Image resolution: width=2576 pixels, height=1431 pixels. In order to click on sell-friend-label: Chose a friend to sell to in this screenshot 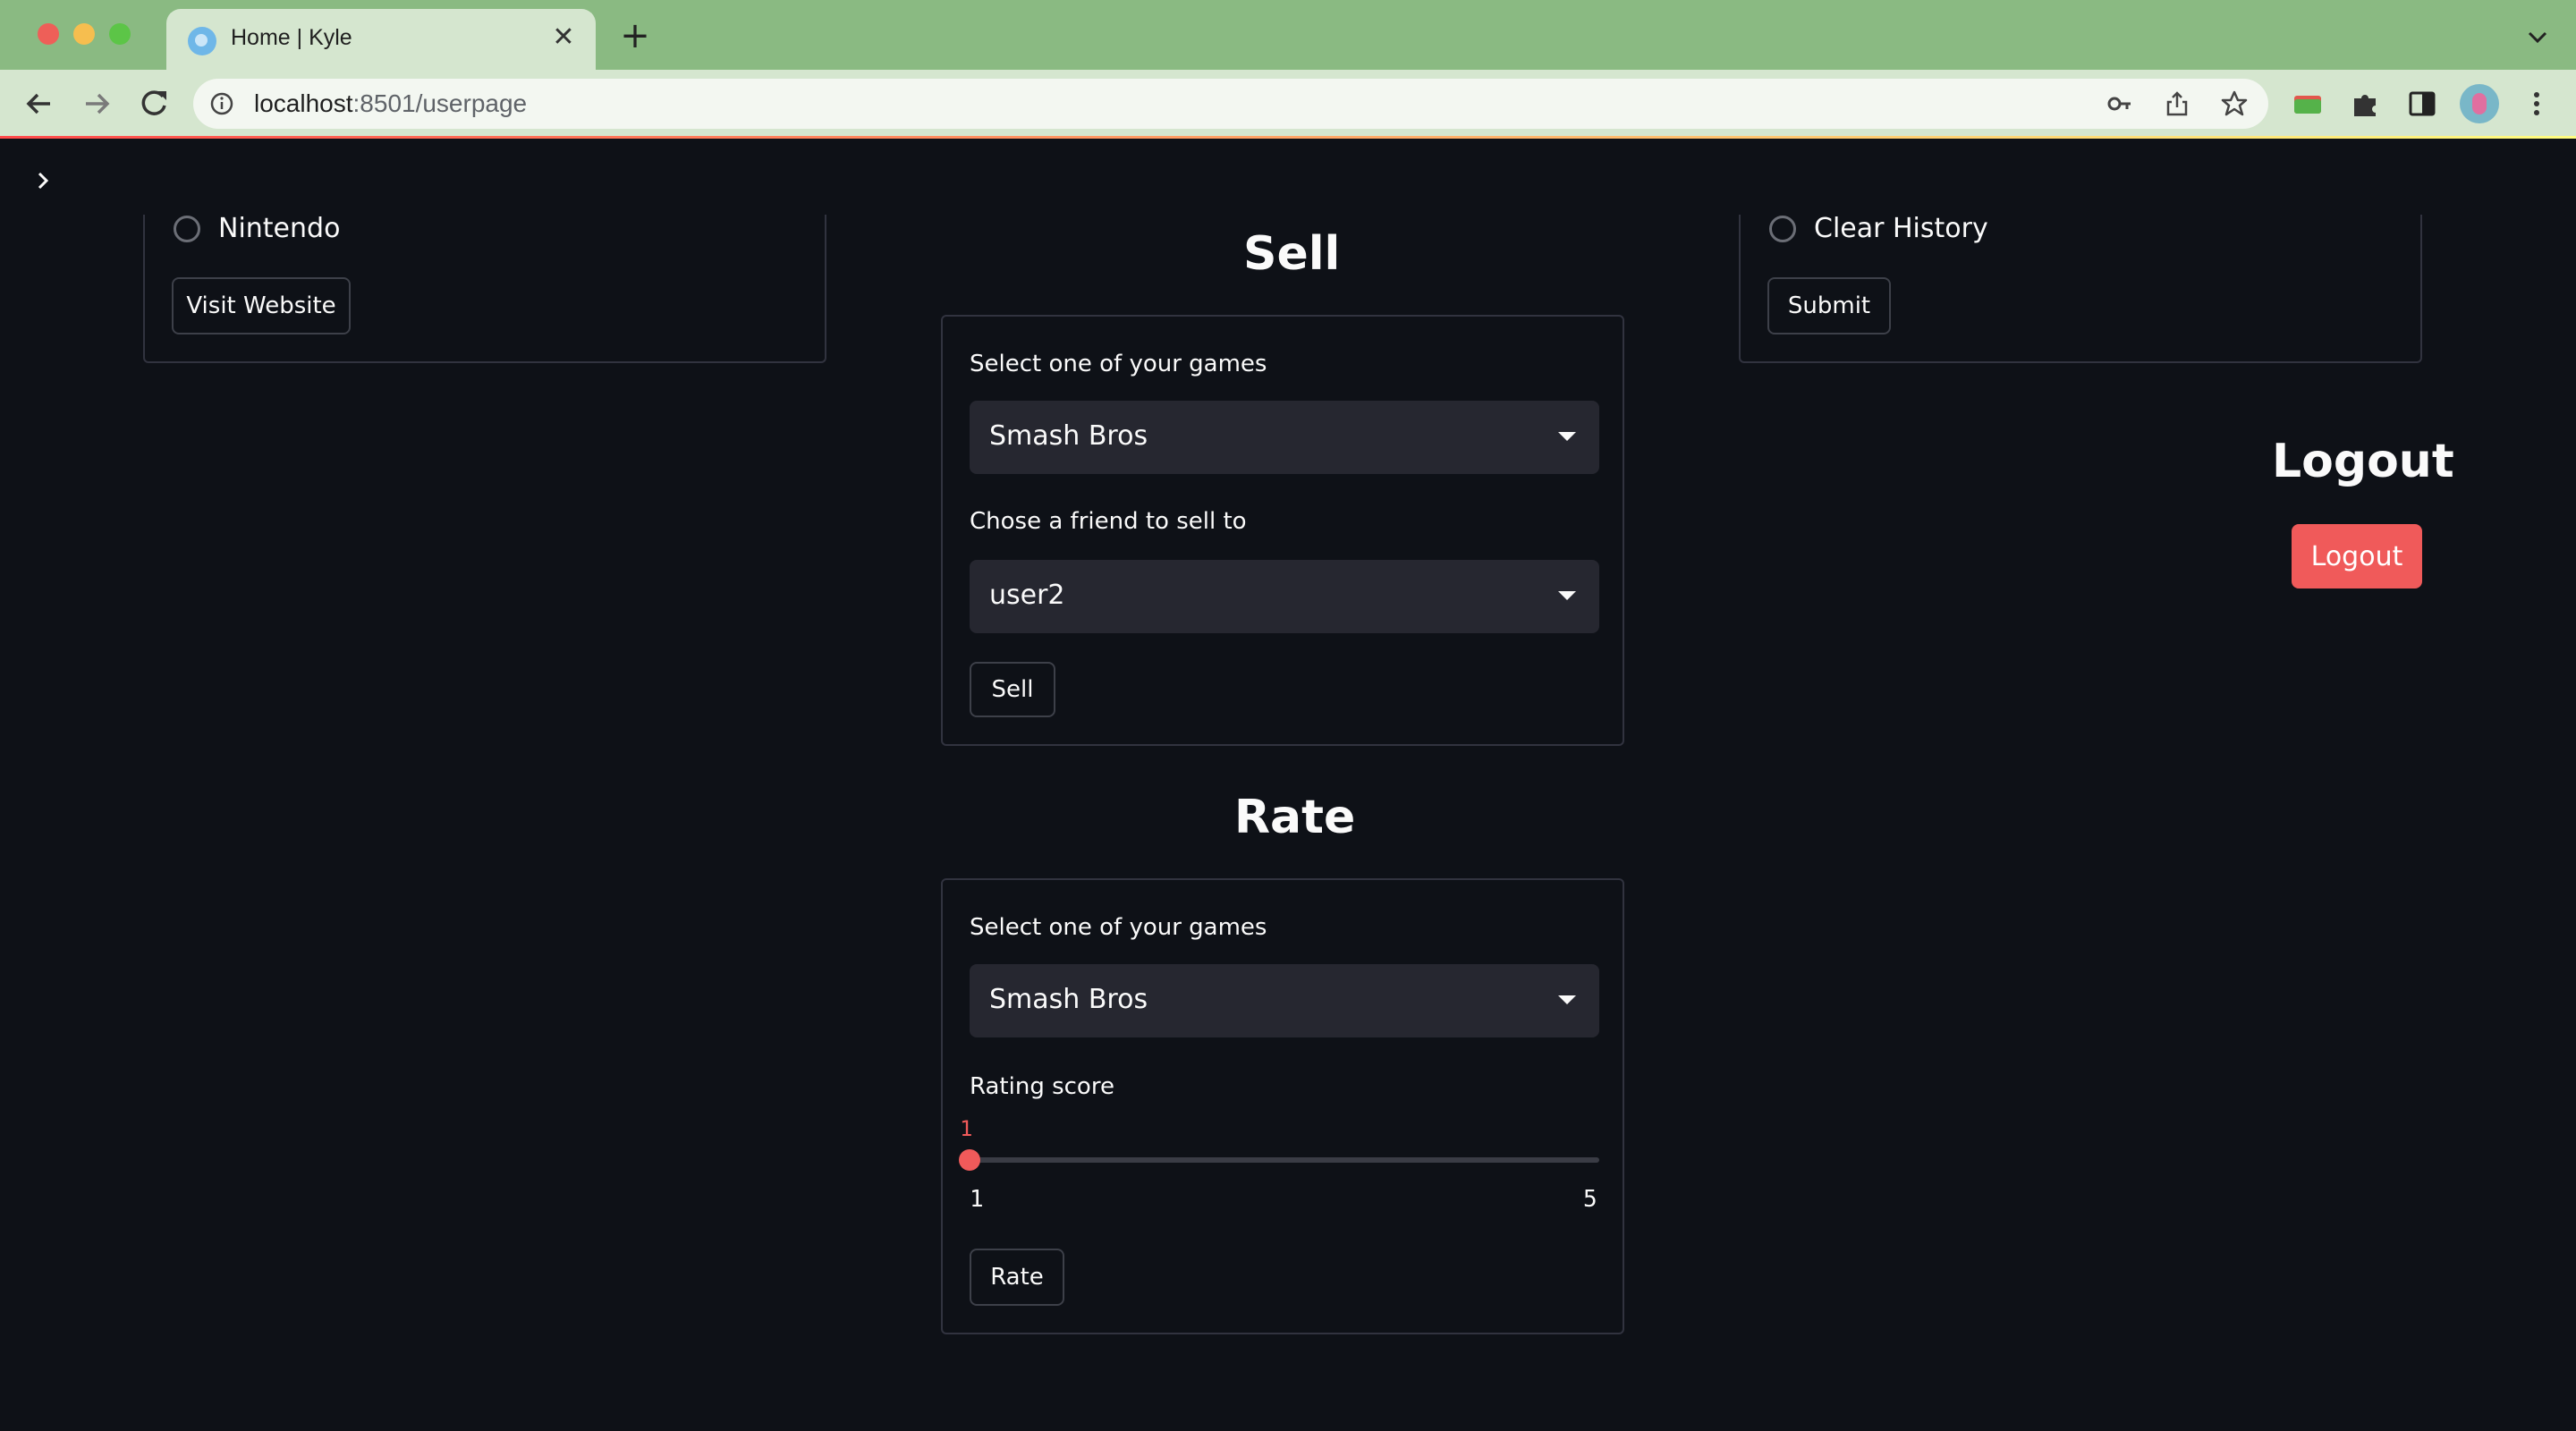, I will do `click(1108, 522)`.